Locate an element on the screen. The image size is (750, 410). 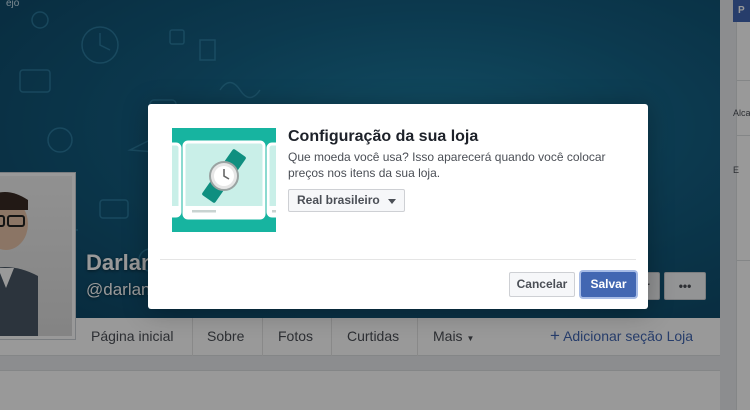
watch-icon is located at coordinates (224, 180).